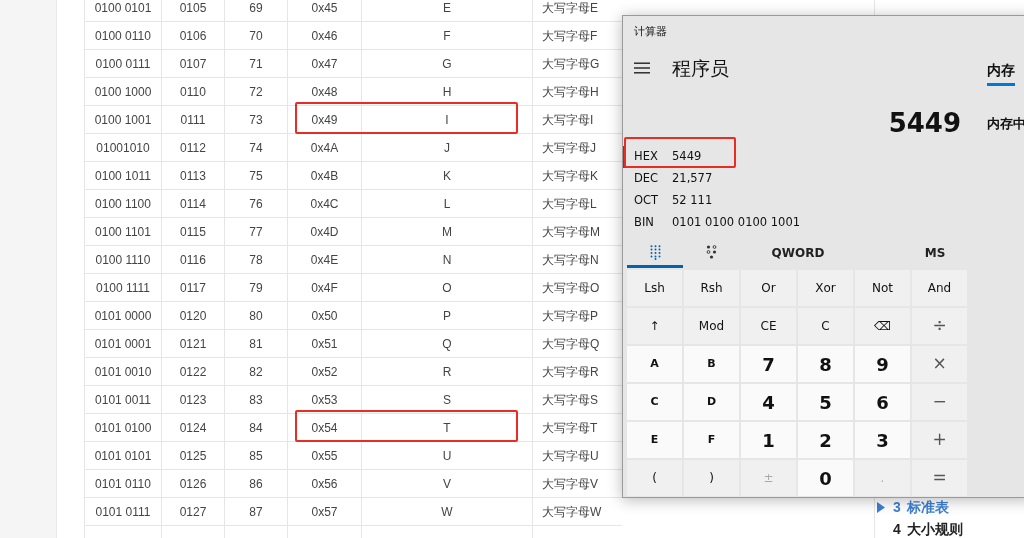 This screenshot has width=1024, height=538. I want to click on table-cell: 0x52, so click(324, 371).